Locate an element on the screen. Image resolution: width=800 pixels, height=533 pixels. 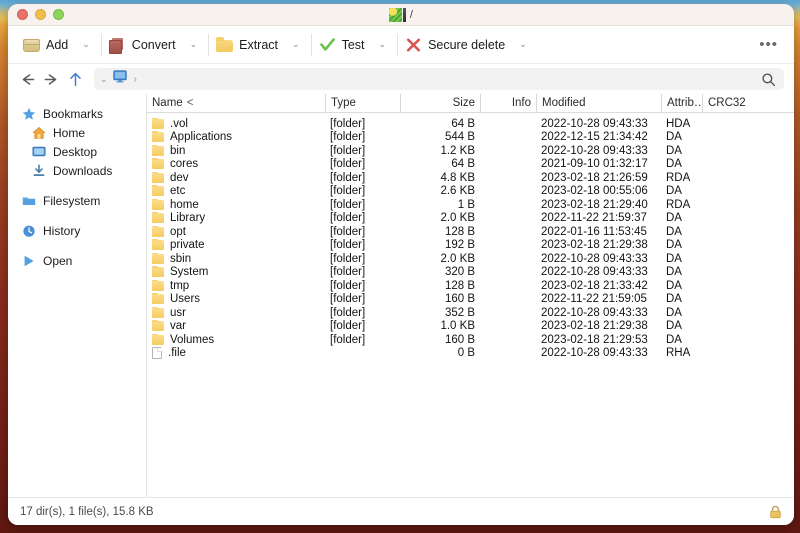
downloads-icon is located at coordinates (39, 171).